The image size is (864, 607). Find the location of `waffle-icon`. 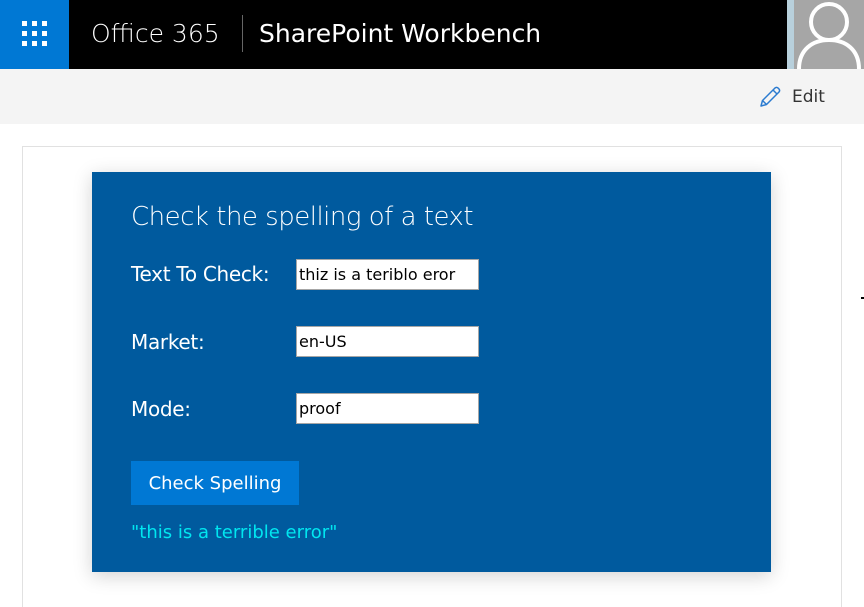

waffle-icon is located at coordinates (35, 34).